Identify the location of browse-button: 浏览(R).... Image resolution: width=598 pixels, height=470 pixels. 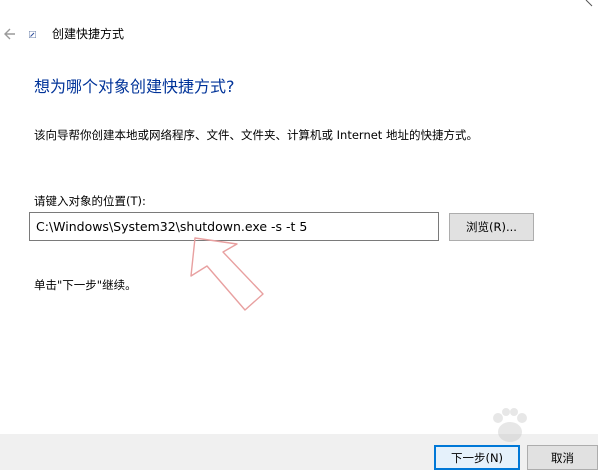
(491, 227).